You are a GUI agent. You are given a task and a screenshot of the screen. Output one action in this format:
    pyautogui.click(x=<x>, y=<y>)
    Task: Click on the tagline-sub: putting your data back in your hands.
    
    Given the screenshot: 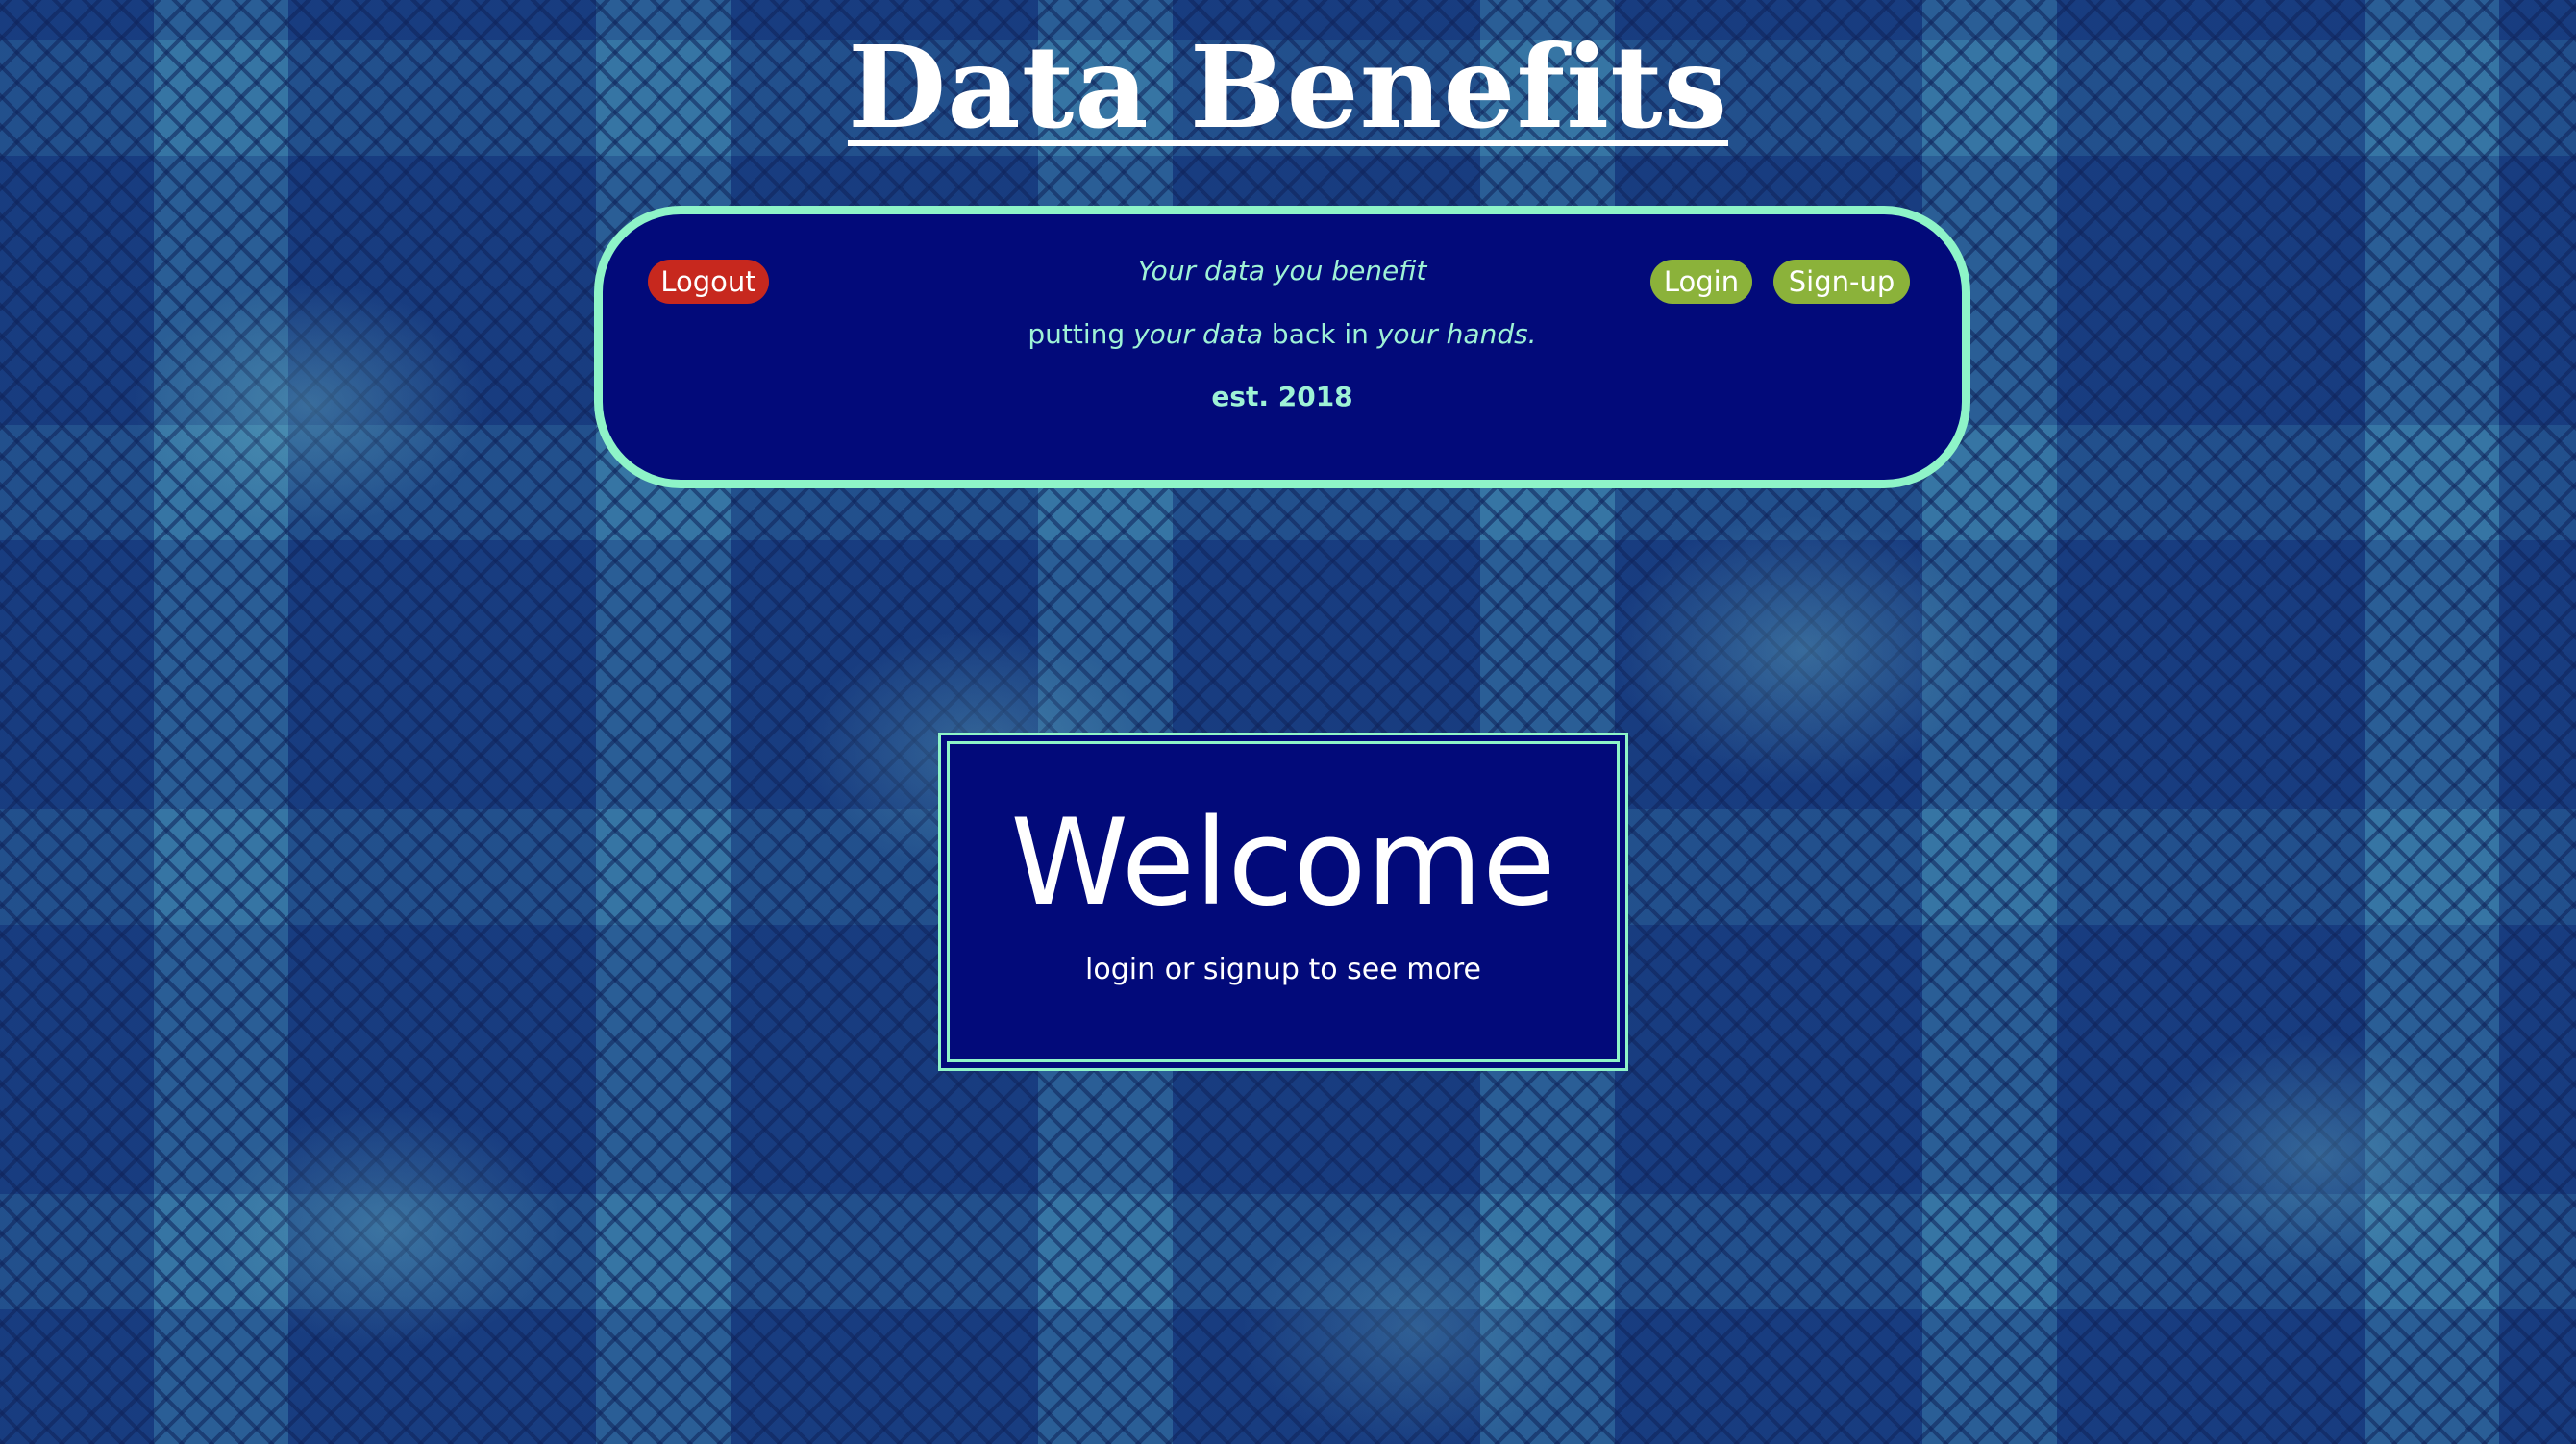 What is the action you would take?
    pyautogui.click(x=1282, y=334)
    